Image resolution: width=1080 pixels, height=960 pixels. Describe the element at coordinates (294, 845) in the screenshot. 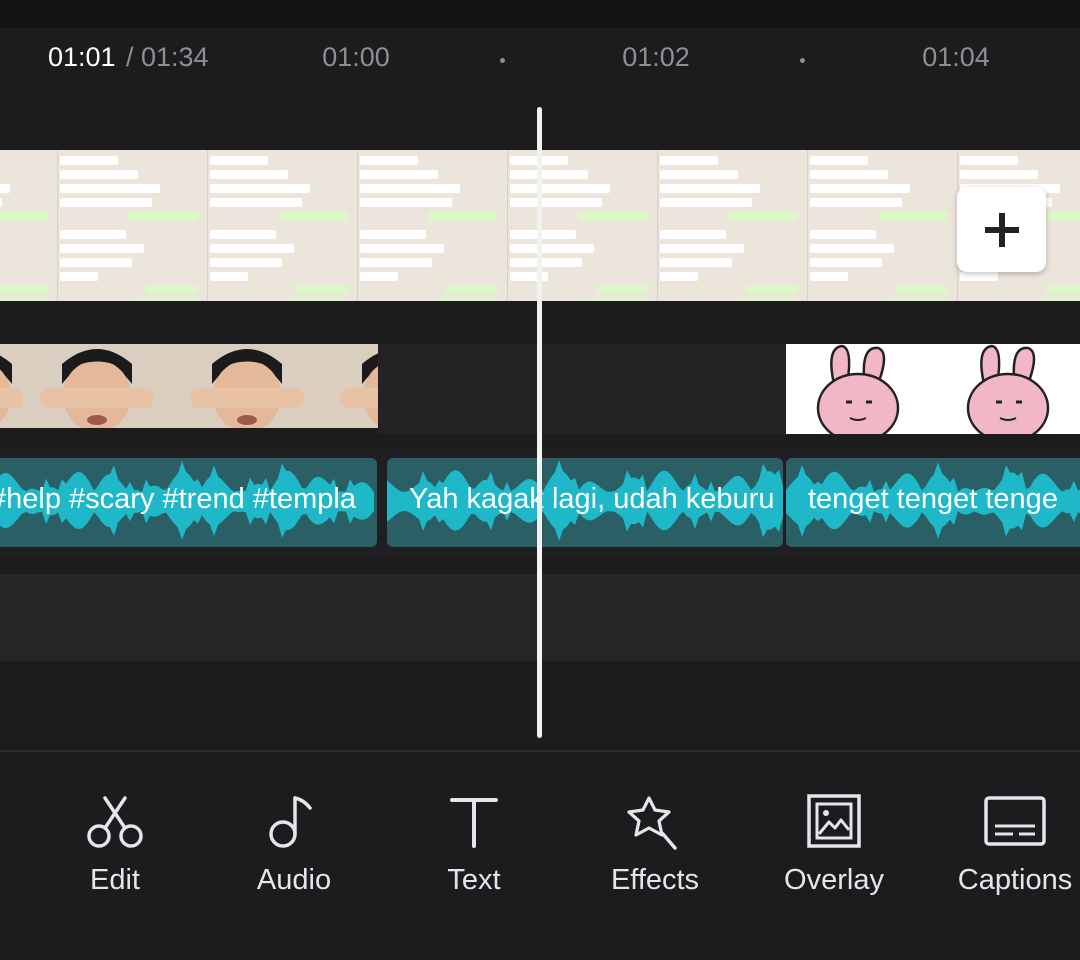

I see `audio-button: Audio` at that location.